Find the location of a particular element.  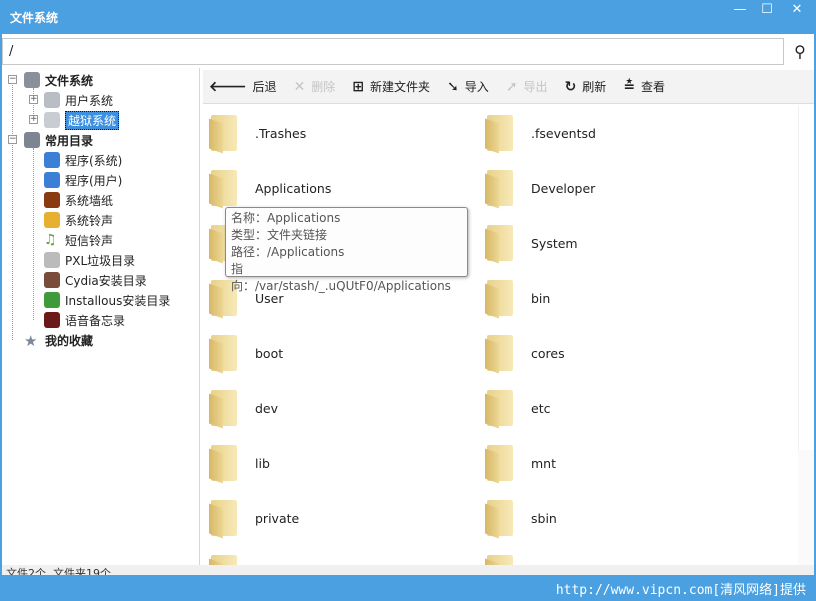

label: 后退 is located at coordinates (264, 87).